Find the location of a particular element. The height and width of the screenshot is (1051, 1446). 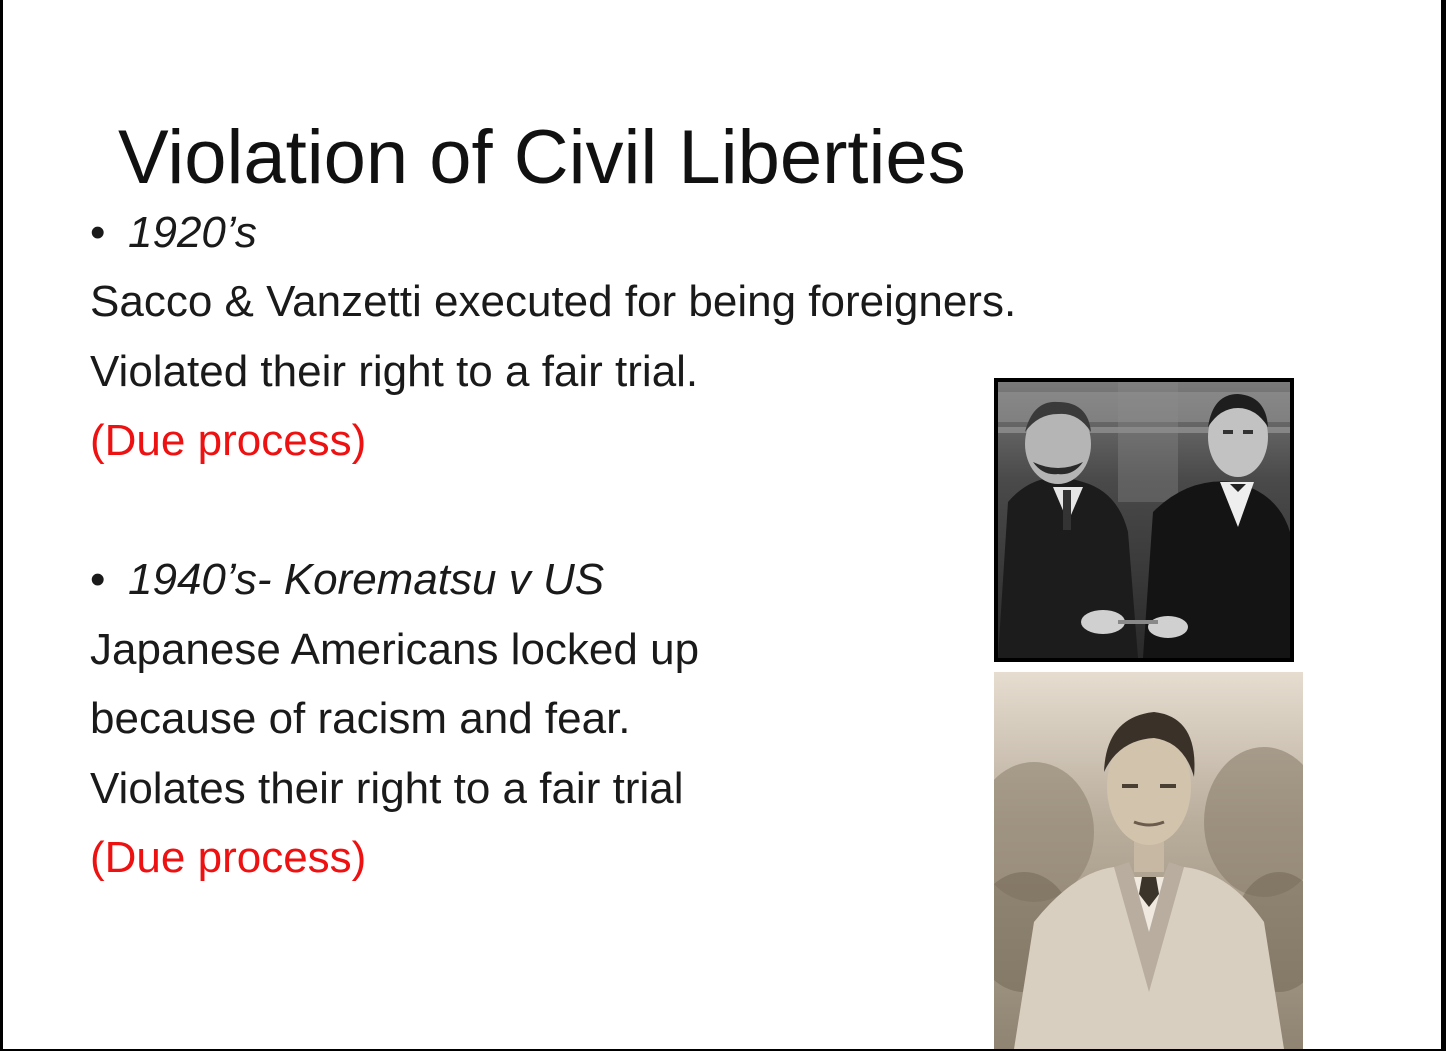

due-process-label-2: (Due process) is located at coordinates (228, 857).